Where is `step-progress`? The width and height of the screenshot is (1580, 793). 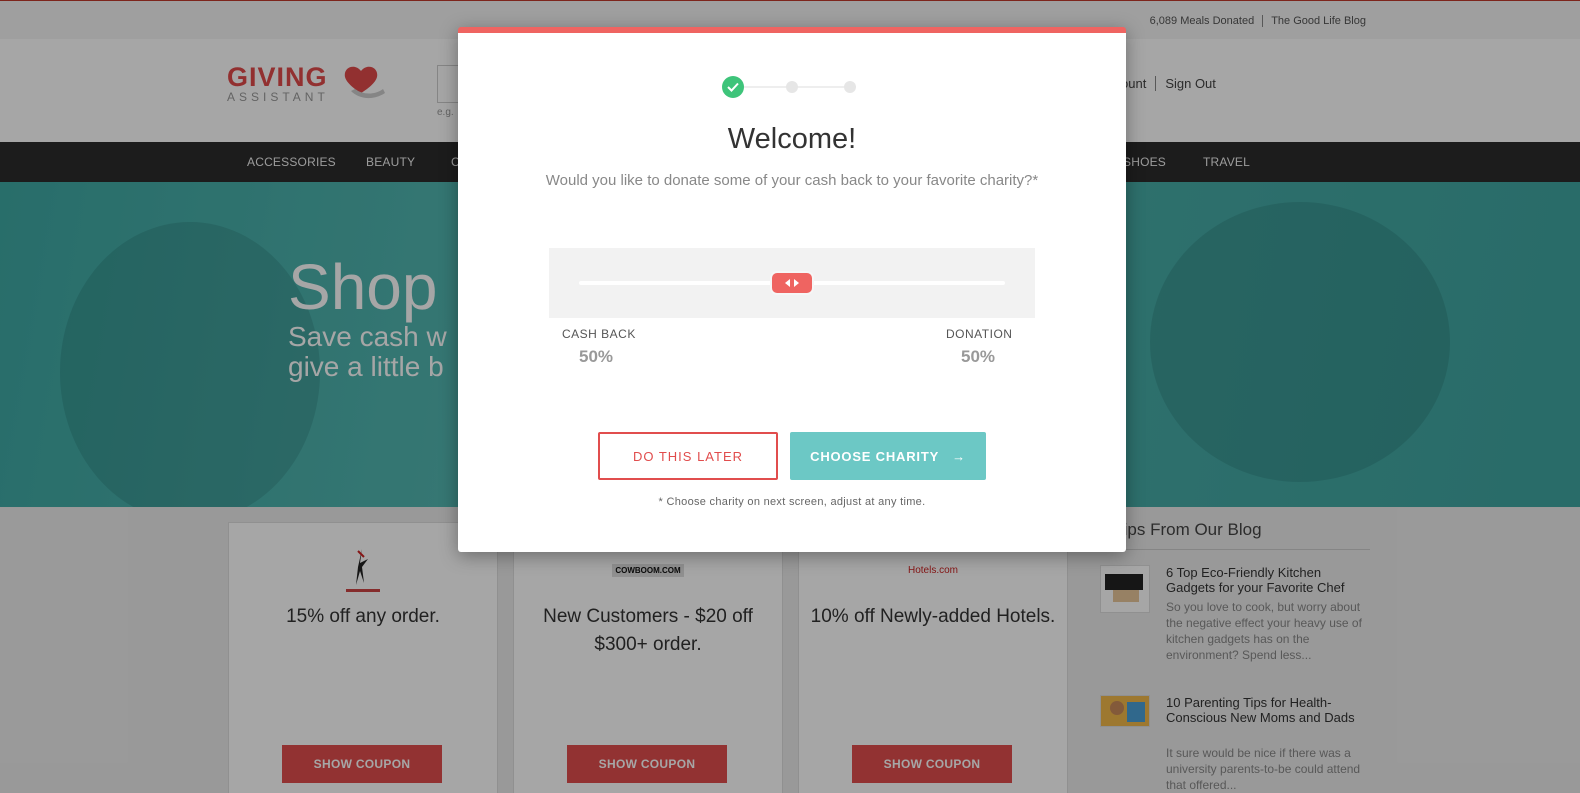 step-progress is located at coordinates (792, 87).